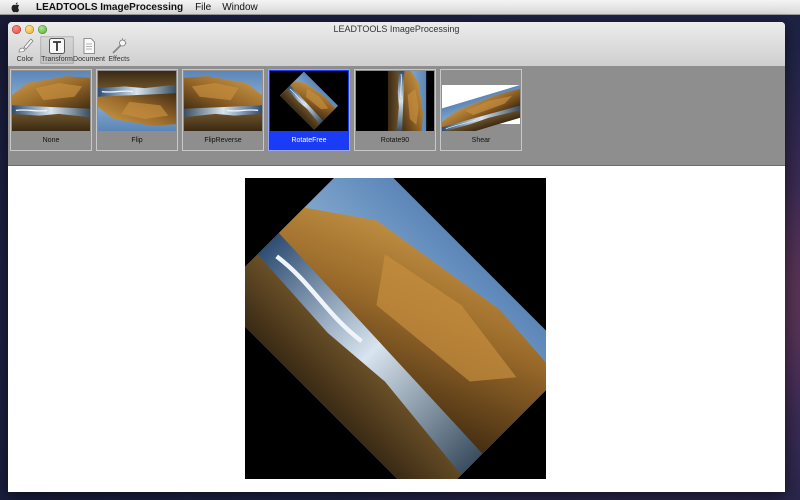 Image resolution: width=800 pixels, height=500 pixels. I want to click on toolbar-transform-label: Transform, so click(57, 59).